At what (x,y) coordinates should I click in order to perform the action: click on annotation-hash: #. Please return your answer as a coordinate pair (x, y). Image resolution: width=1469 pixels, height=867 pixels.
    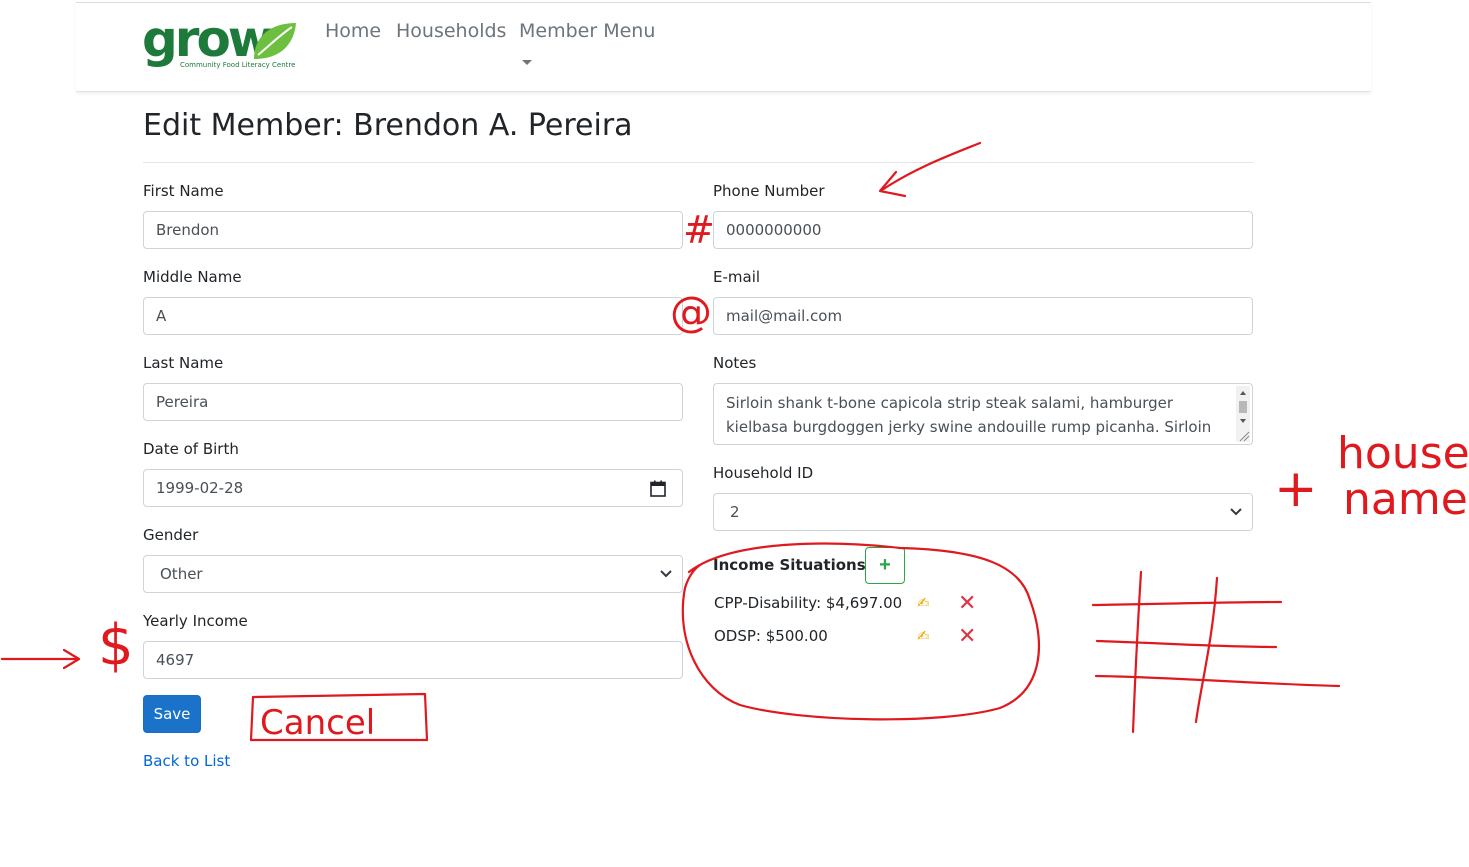
    Looking at the image, I should click on (699, 230).